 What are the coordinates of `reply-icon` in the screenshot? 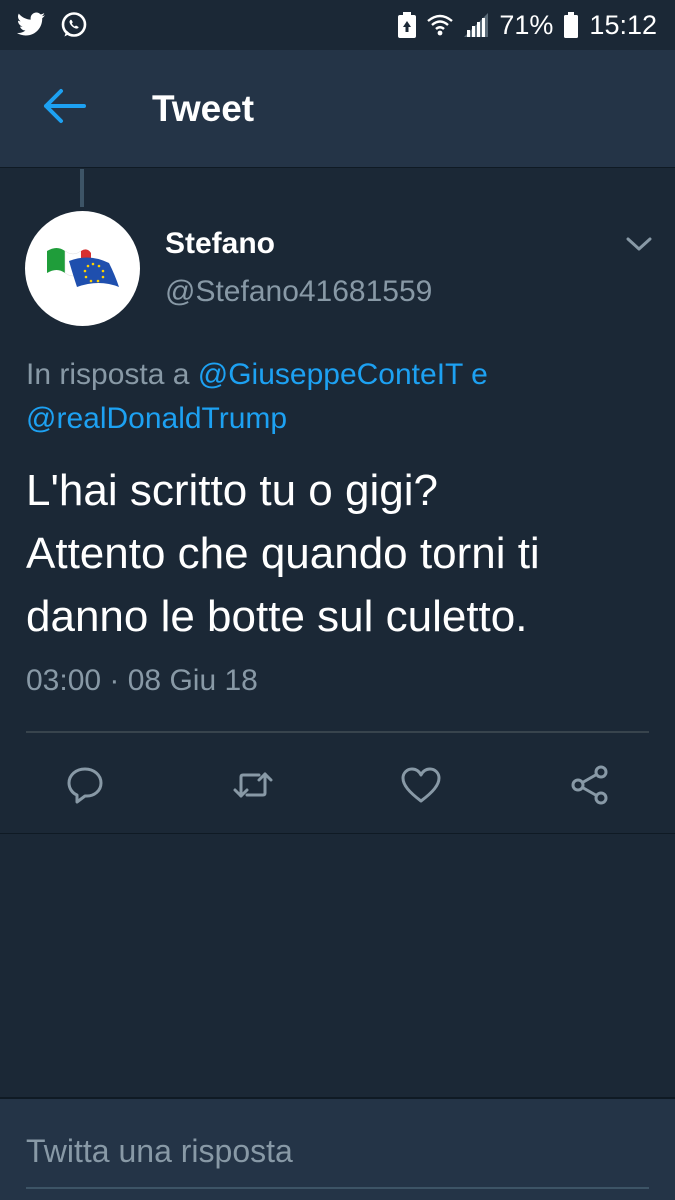 It's located at (85, 785).